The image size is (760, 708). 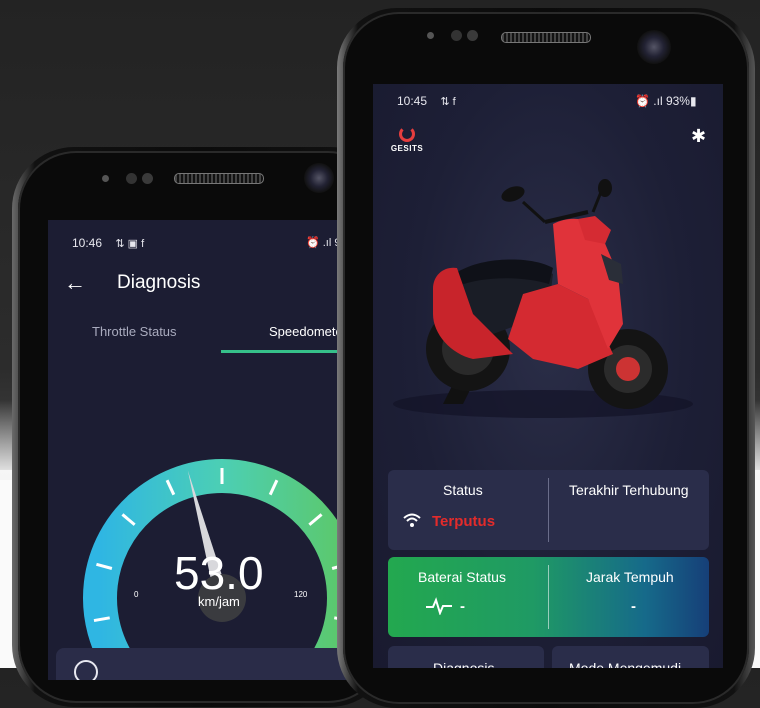 What do you see at coordinates (136, 594) in the screenshot?
I see `gauge-min-label: 0` at bounding box center [136, 594].